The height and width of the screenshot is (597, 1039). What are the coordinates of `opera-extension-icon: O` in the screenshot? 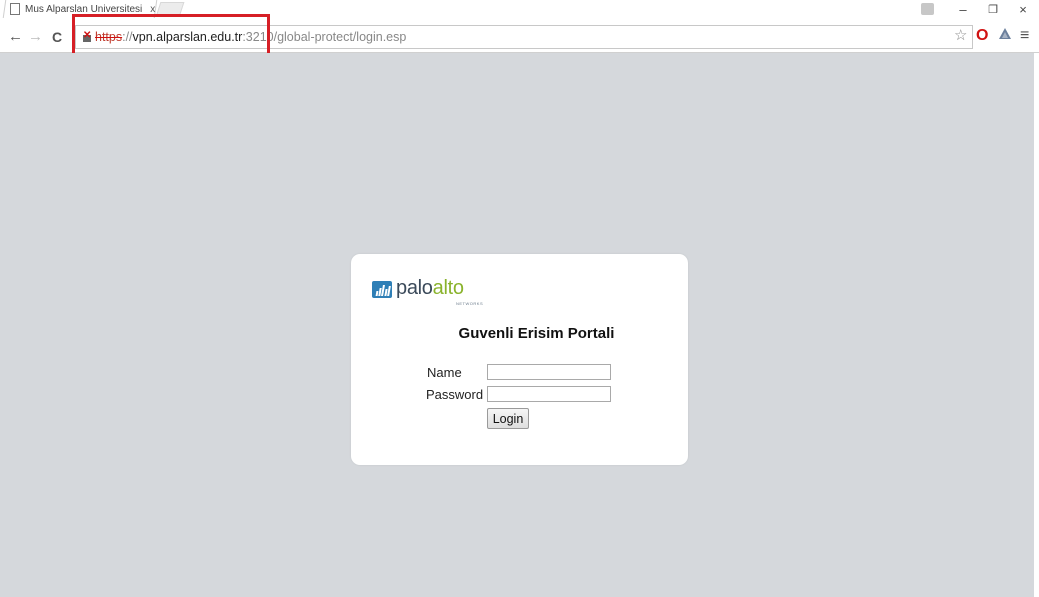 It's located at (982, 36).